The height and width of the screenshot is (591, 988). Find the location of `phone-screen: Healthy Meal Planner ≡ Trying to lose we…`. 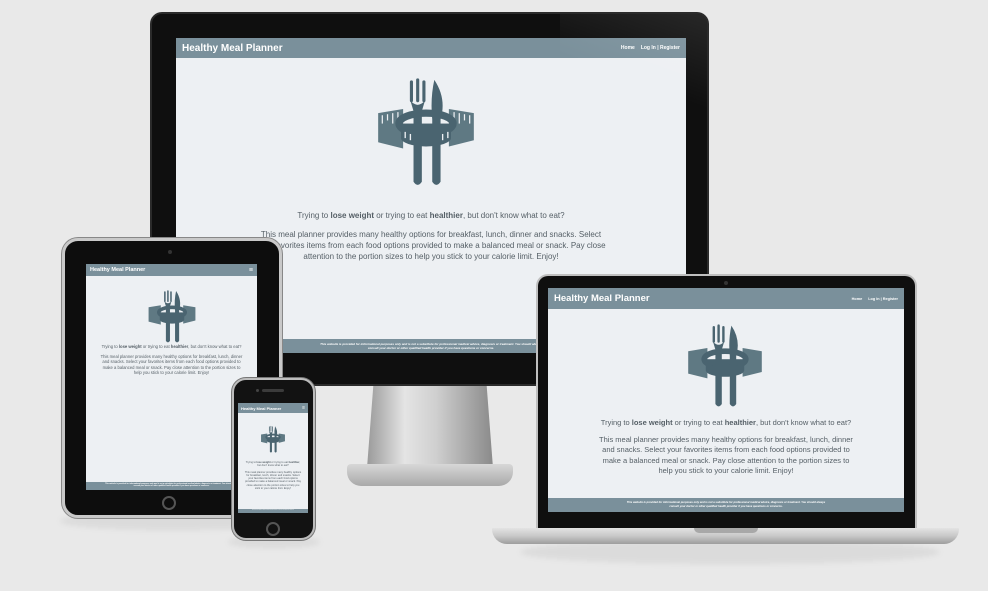

phone-screen: Healthy Meal Planner ≡ Trying to lose we… is located at coordinates (273, 458).